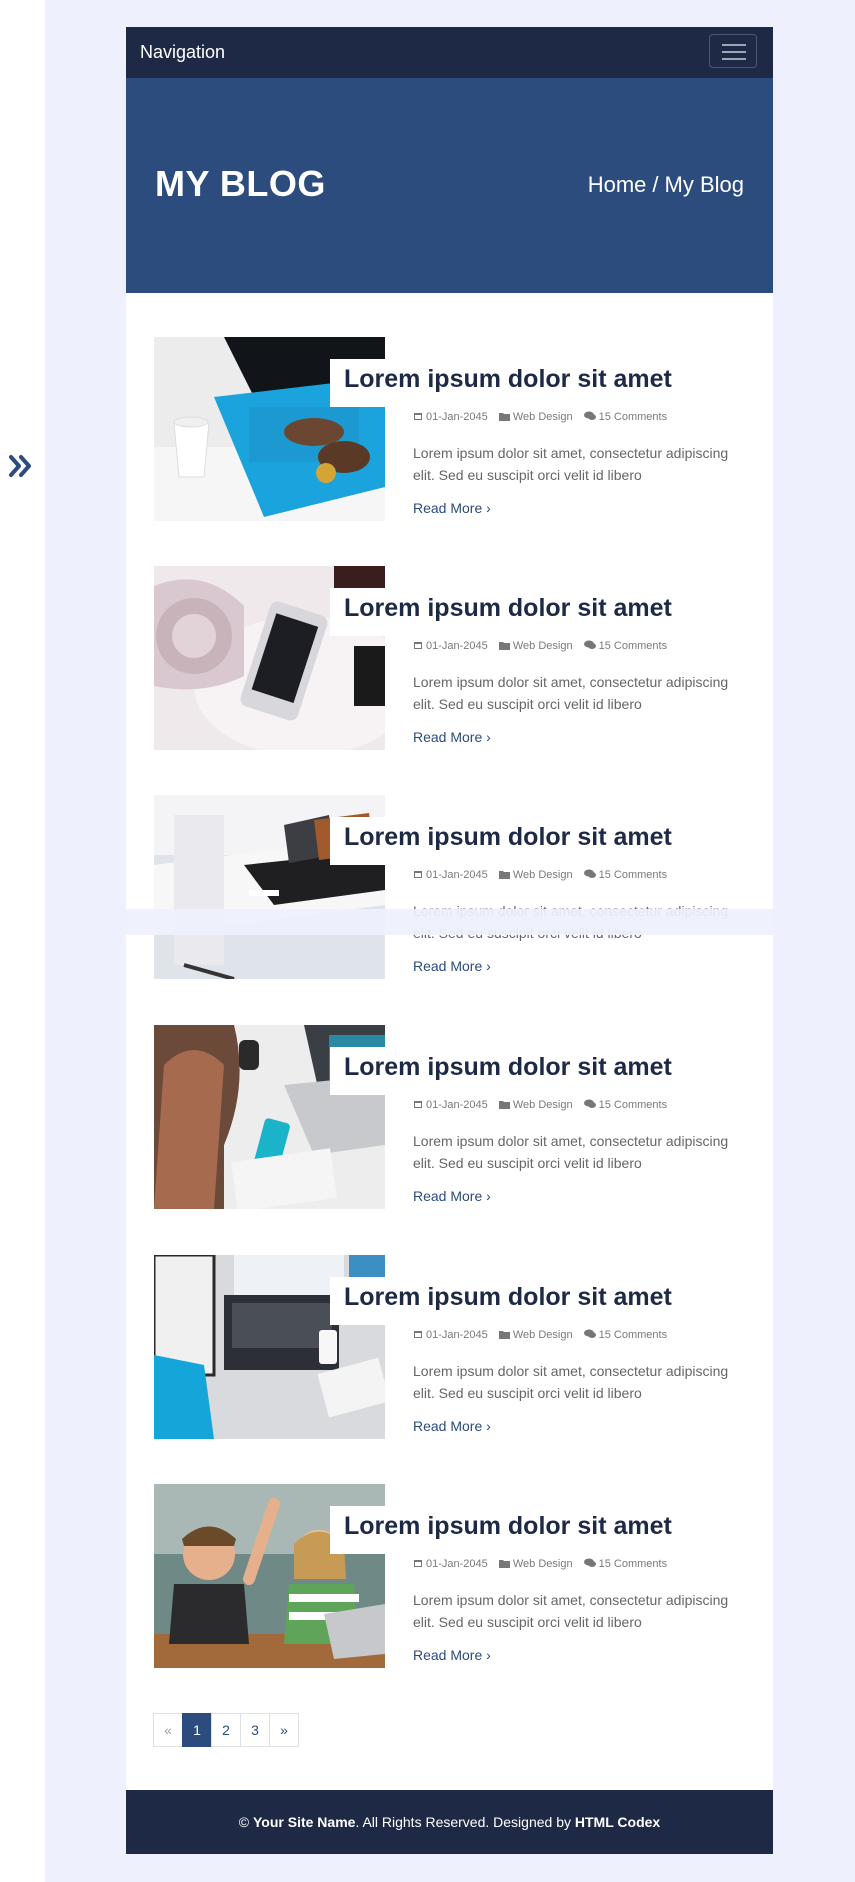  I want to click on breadcrumb-home: Home, so click(617, 184).